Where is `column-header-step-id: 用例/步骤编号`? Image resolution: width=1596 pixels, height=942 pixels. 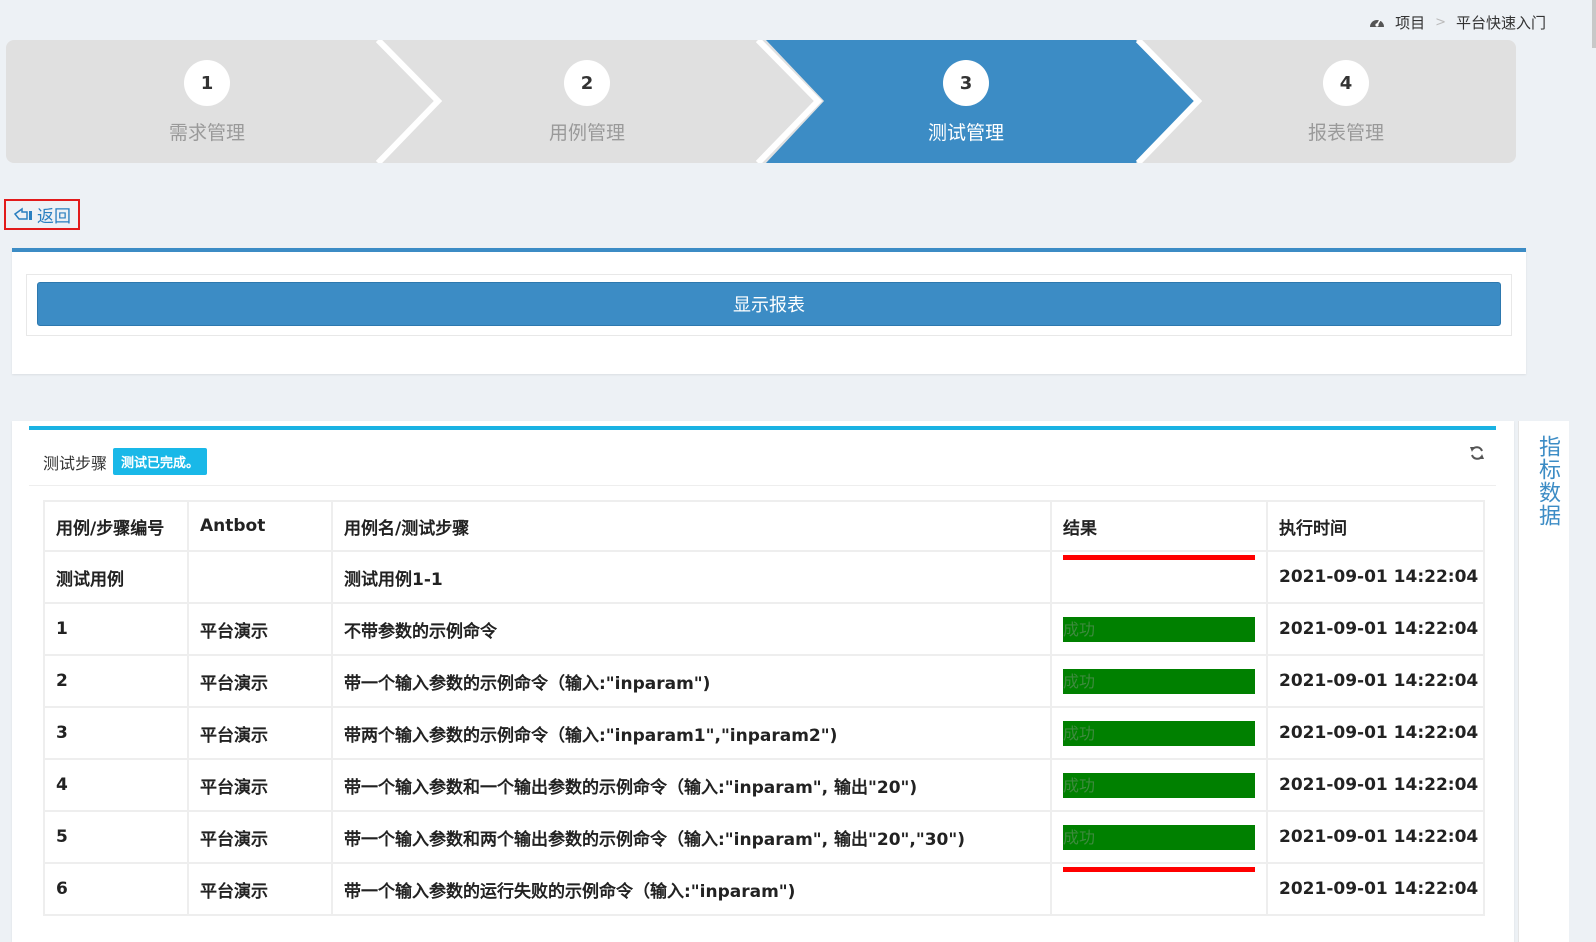 column-header-step-id: 用例/步骤编号 is located at coordinates (116, 526).